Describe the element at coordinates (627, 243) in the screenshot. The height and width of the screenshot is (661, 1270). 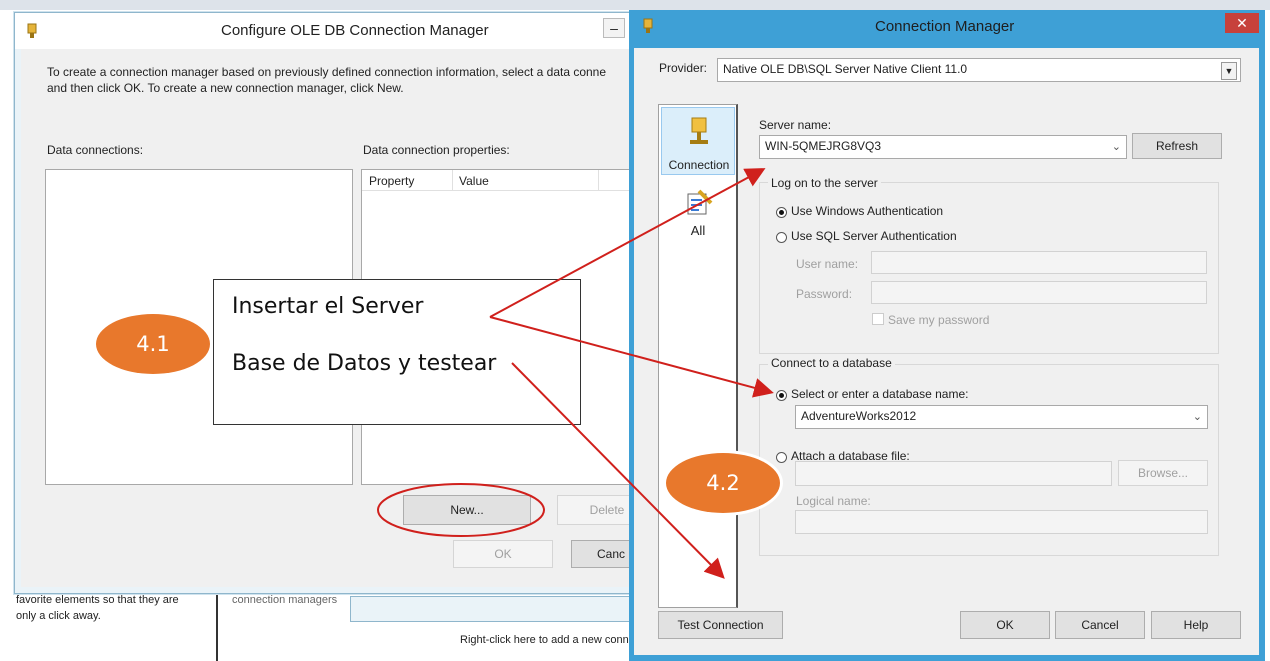
I see `arrow-to-server-name` at that location.